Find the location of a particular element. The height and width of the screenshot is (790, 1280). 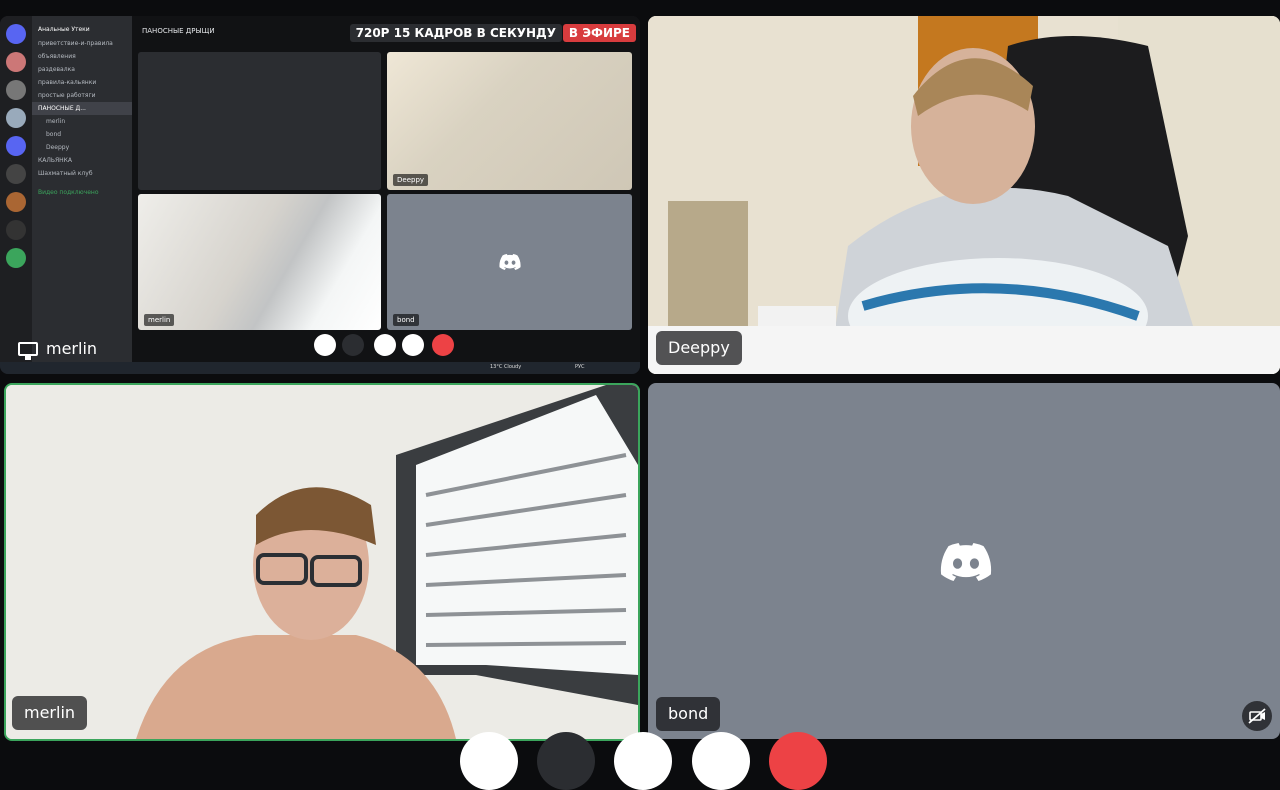

mute-button is located at coordinates (413, 345).